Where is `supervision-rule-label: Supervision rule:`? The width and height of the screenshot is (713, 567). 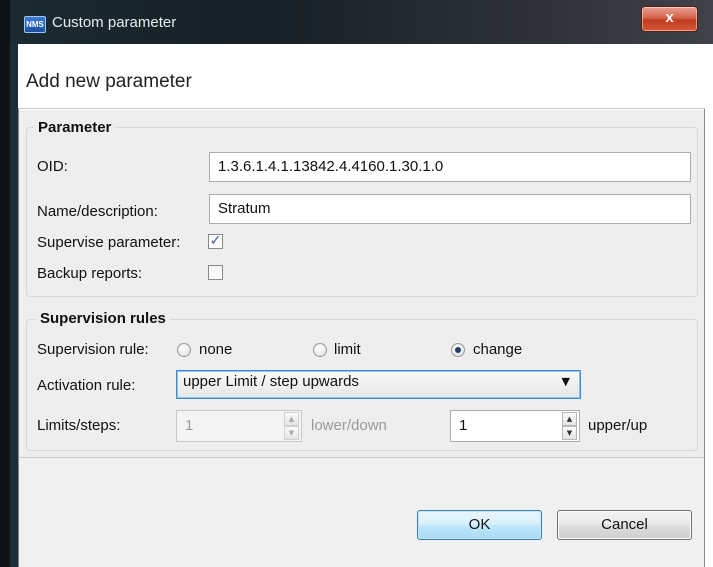 supervision-rule-label: Supervision rule: is located at coordinates (93, 349).